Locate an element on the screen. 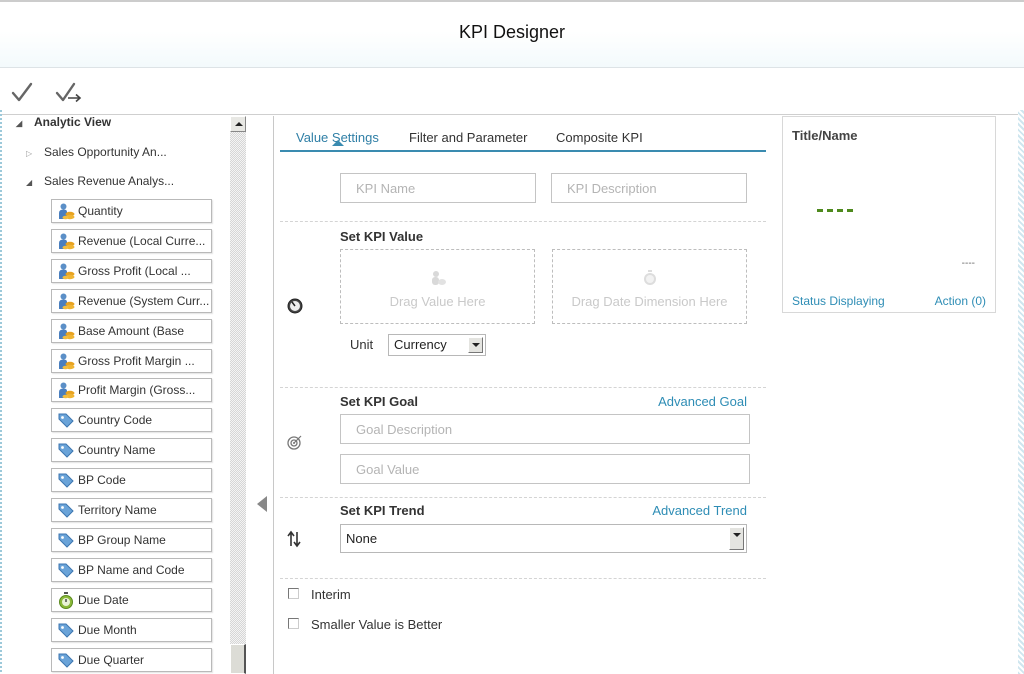 The width and height of the screenshot is (1024, 674). field-item: Country Code is located at coordinates (131, 420).